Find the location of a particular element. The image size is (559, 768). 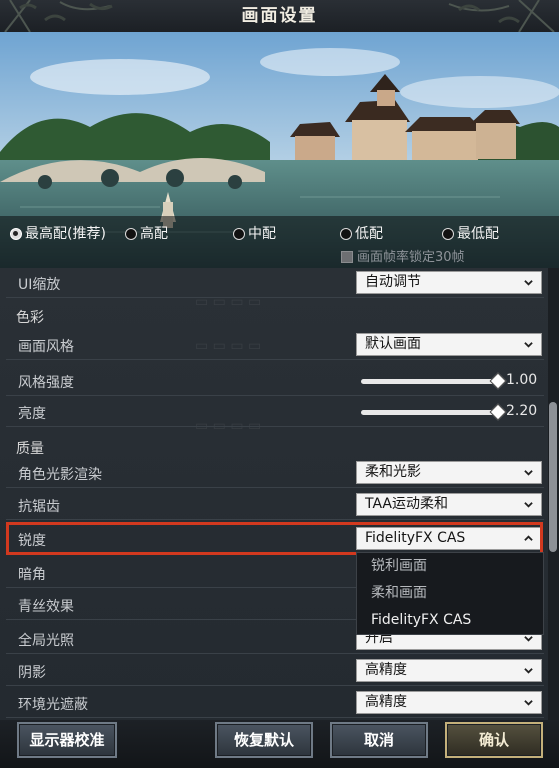

setting-label: 全局光照 is located at coordinates (46, 641).